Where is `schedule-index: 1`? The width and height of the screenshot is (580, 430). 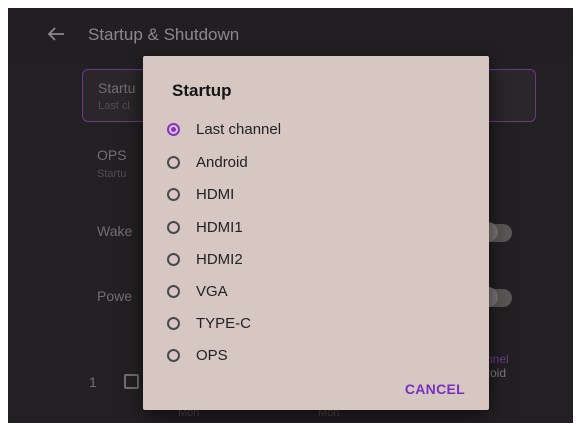
schedule-index: 1 is located at coordinates (93, 382).